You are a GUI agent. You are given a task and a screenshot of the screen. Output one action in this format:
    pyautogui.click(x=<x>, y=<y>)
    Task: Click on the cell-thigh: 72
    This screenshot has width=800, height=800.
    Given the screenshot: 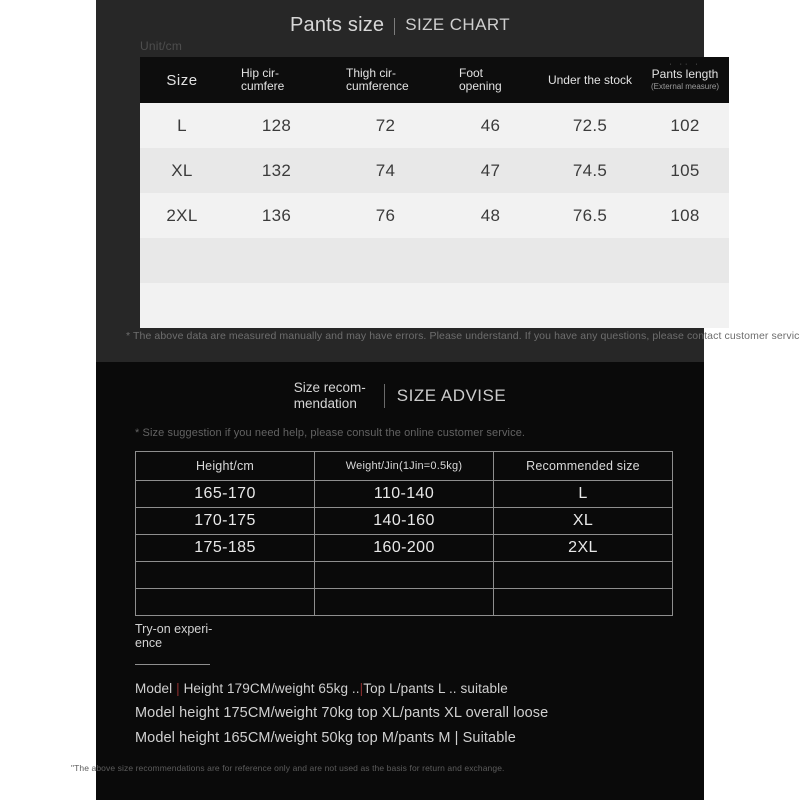 What is the action you would take?
    pyautogui.click(x=385, y=125)
    